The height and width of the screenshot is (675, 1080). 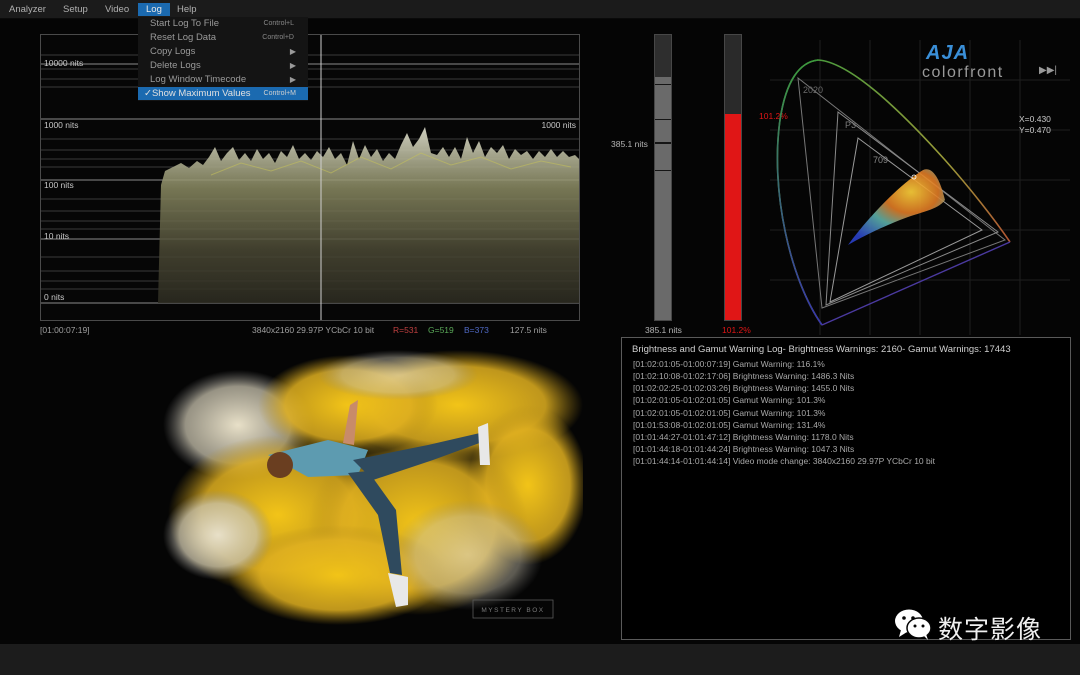 I want to click on menu-setup: Setup, so click(x=75, y=9).